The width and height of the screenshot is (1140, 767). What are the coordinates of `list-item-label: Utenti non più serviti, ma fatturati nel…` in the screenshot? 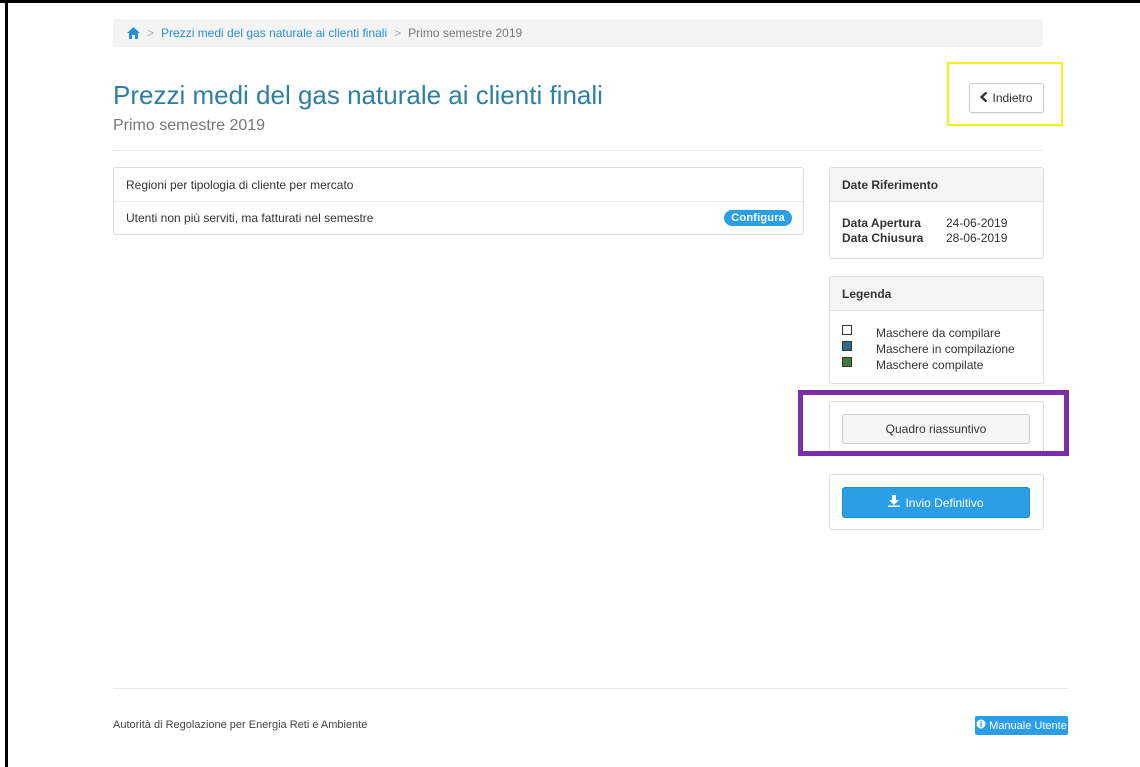 It's located at (250, 218).